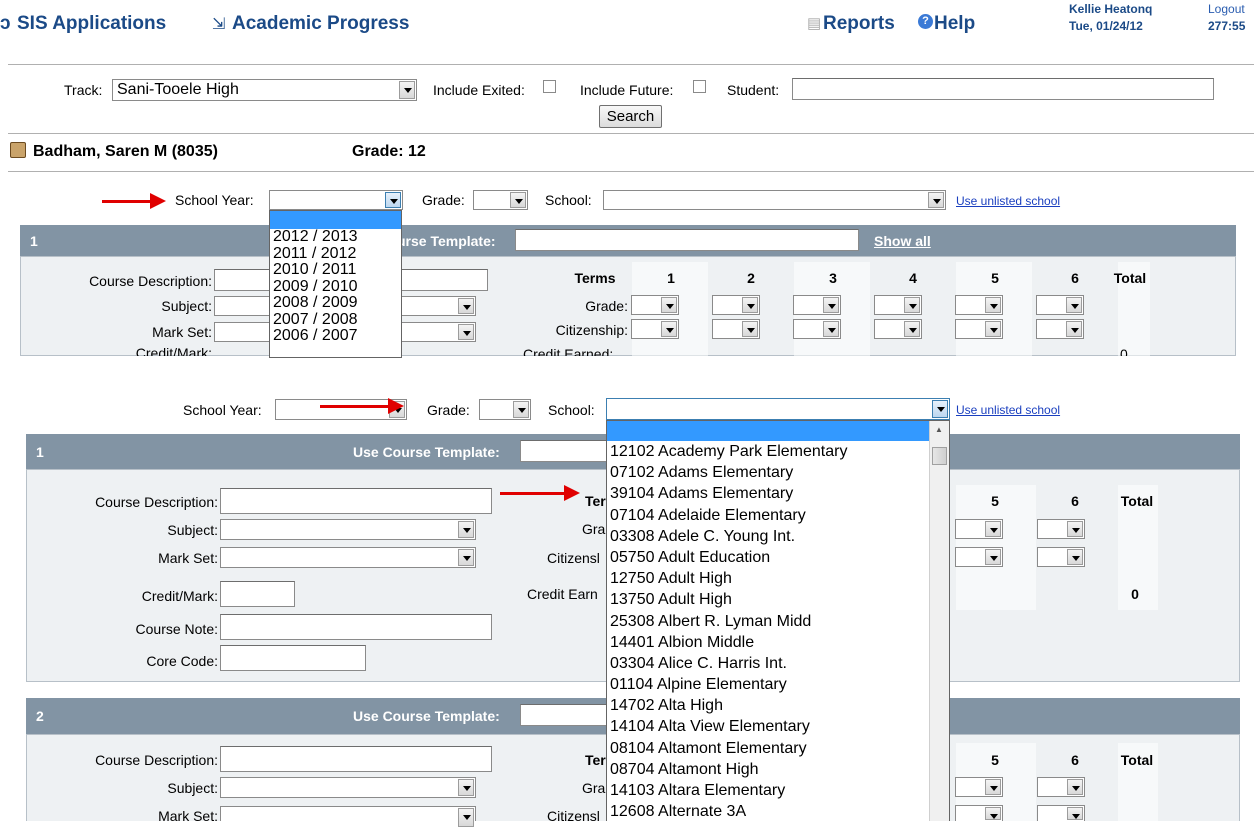  What do you see at coordinates (768, 621) in the screenshot?
I see `dropdown-option: 25308 Albert R. Lyman Midd` at bounding box center [768, 621].